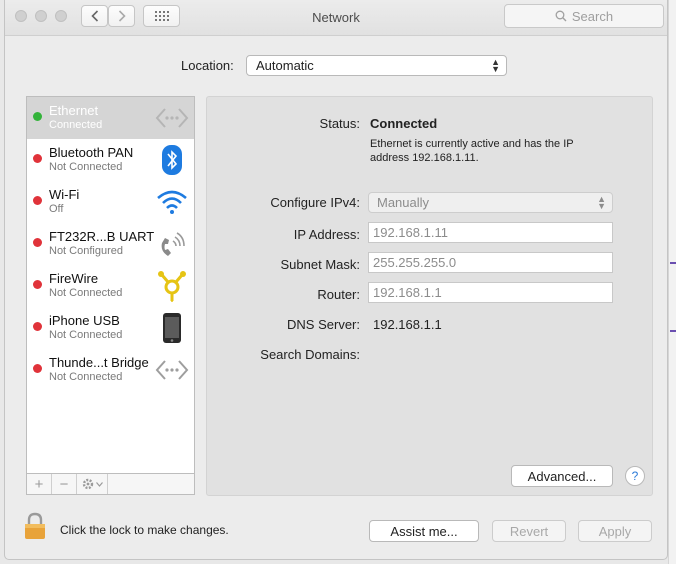 The image size is (676, 564). What do you see at coordinates (86, 251) in the screenshot?
I see `service-status: Not Configured` at bounding box center [86, 251].